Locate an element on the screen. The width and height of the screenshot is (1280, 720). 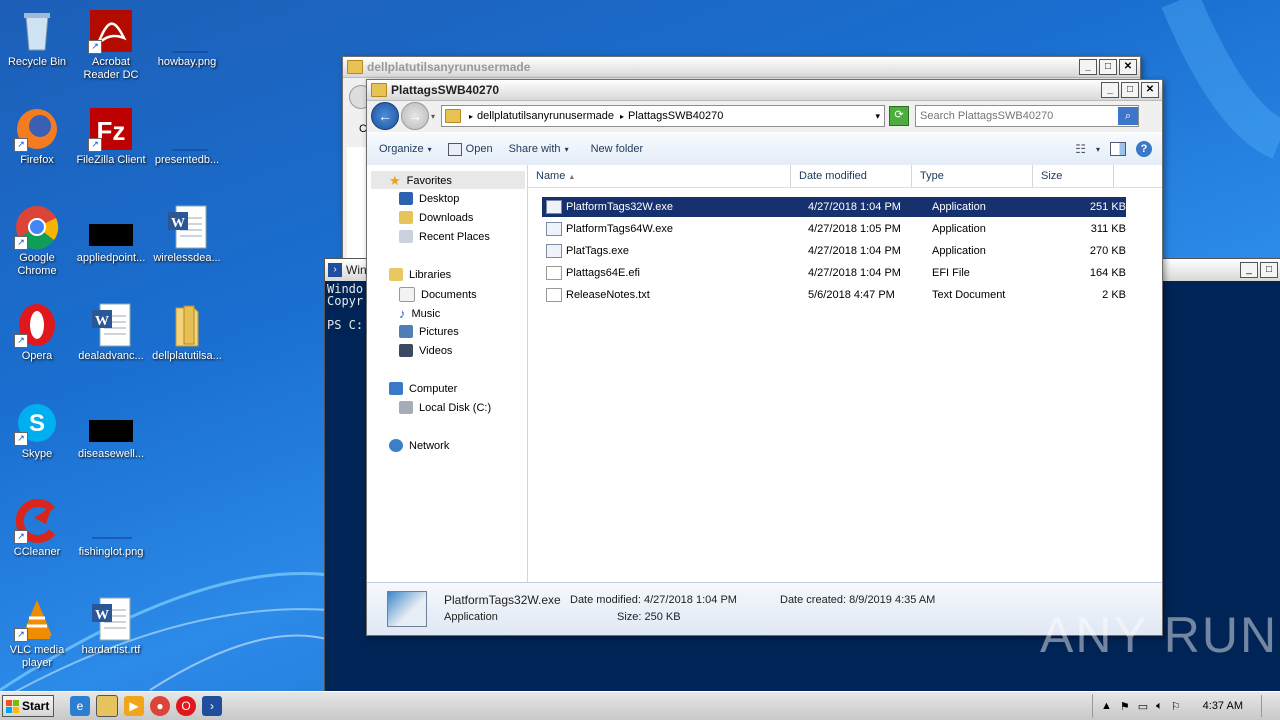
show-desktop-button is located at coordinates (1266, 706).